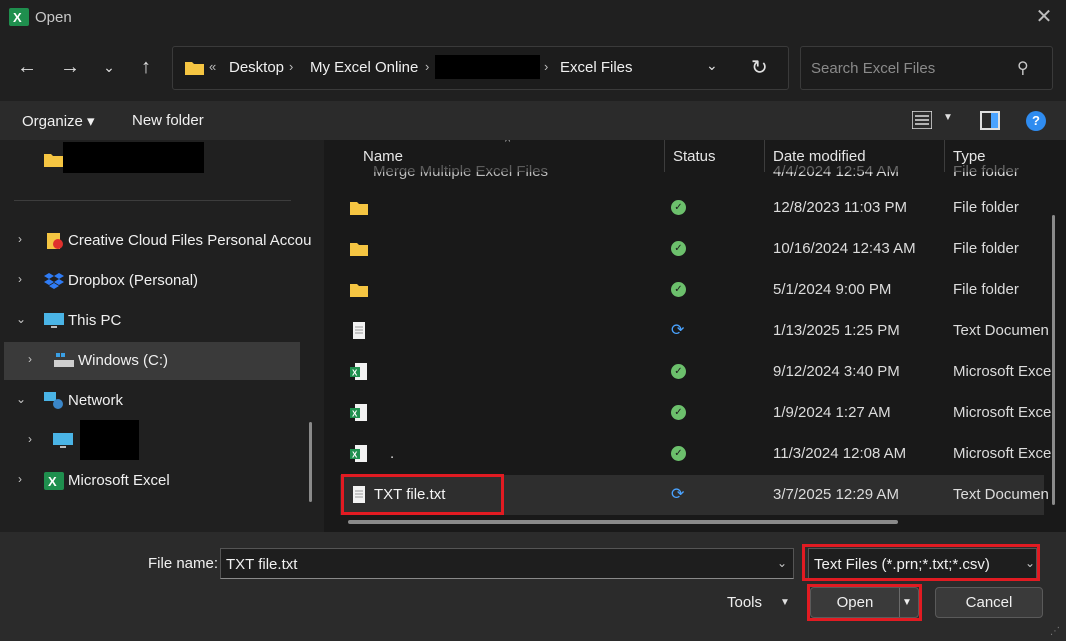 The image size is (1066, 641). What do you see at coordinates (109, 67) in the screenshot?
I see `recent-locations-chevron-icon: ⌄` at bounding box center [109, 67].